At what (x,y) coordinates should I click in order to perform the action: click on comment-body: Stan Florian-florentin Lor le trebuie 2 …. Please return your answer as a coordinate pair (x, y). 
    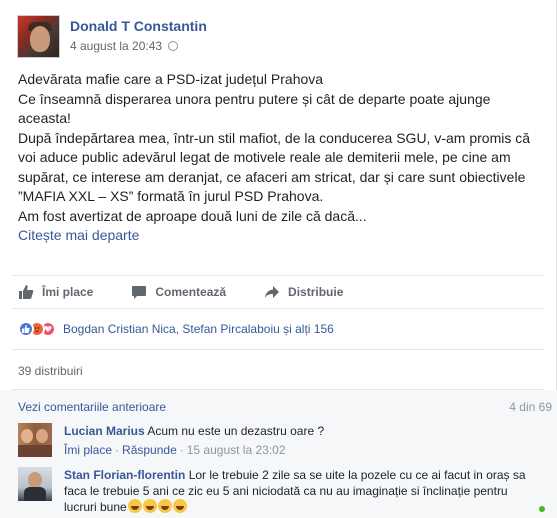
    Looking at the image, I should click on (295, 491).